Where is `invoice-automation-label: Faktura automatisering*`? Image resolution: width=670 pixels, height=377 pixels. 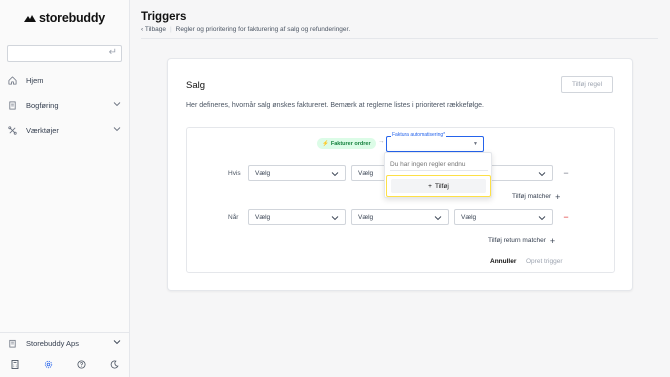 invoice-automation-label: Faktura automatisering* is located at coordinates (419, 135).